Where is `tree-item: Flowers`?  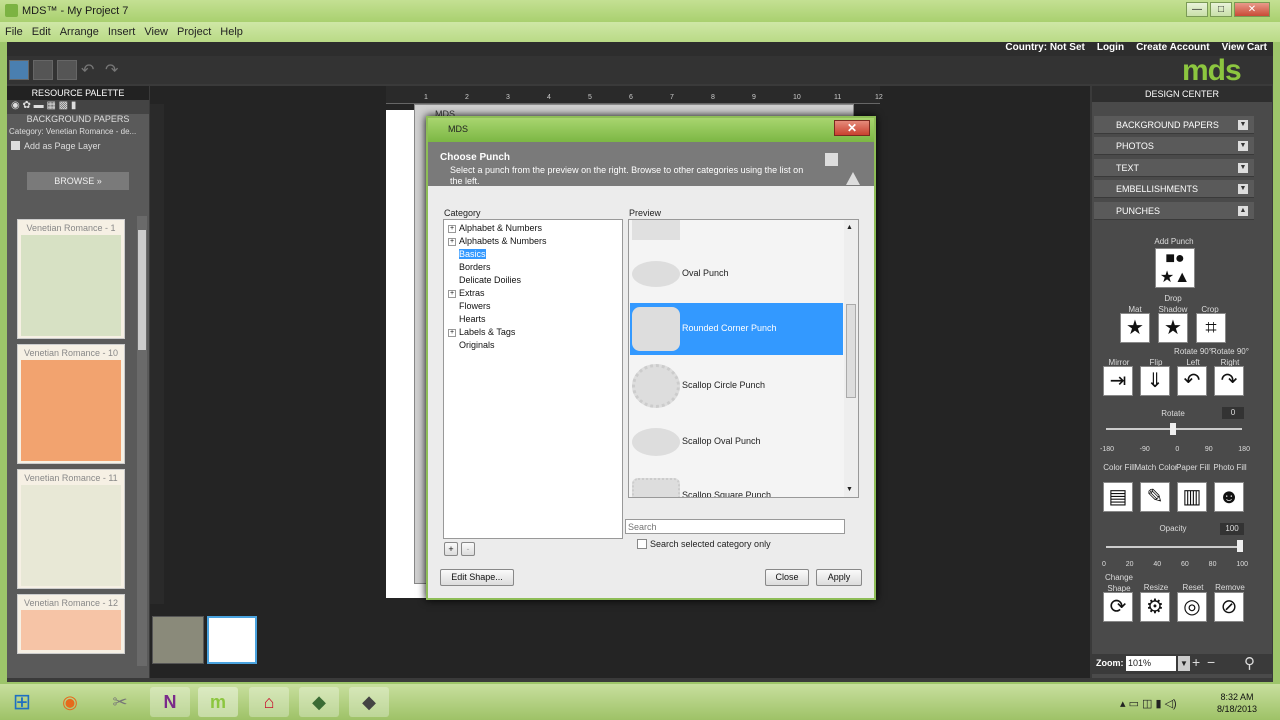
tree-item: Flowers is located at coordinates (535, 306).